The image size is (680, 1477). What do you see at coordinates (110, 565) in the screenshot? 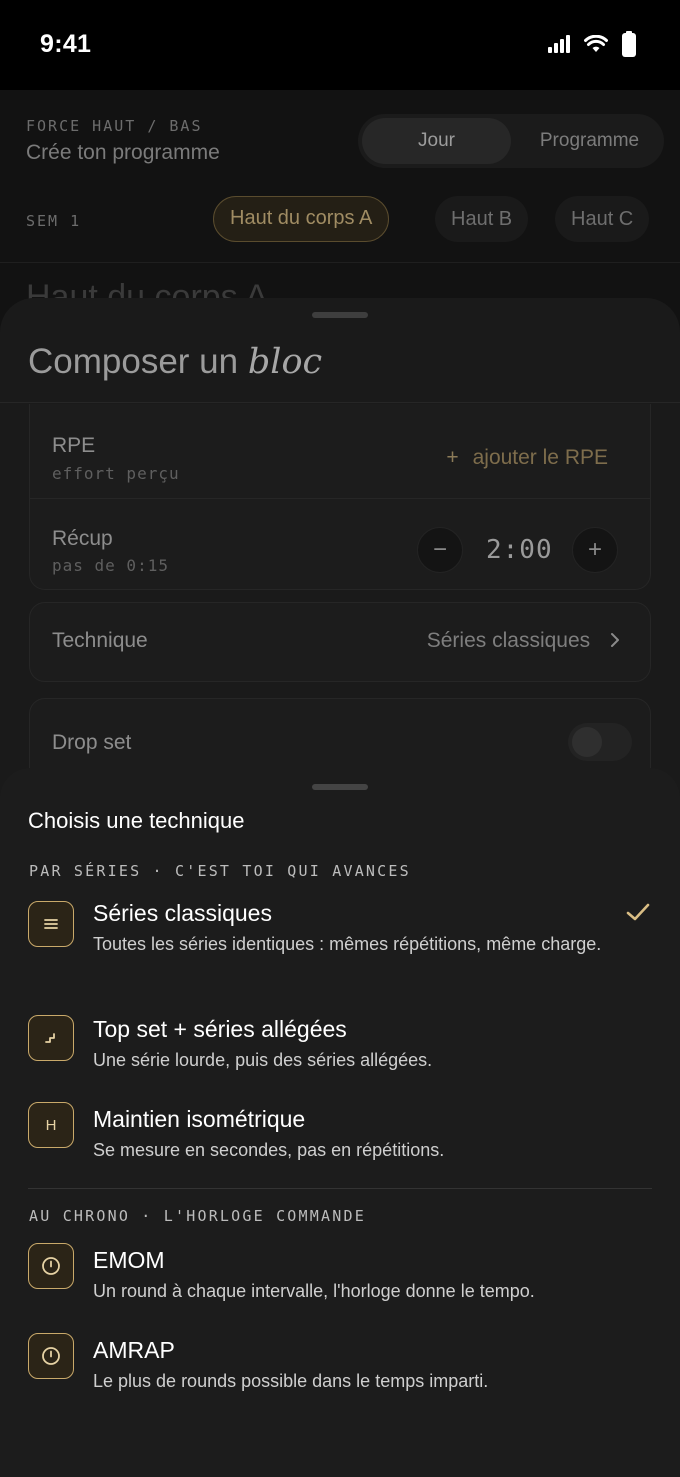
I see `recup-sub: pas de 0:15` at bounding box center [110, 565].